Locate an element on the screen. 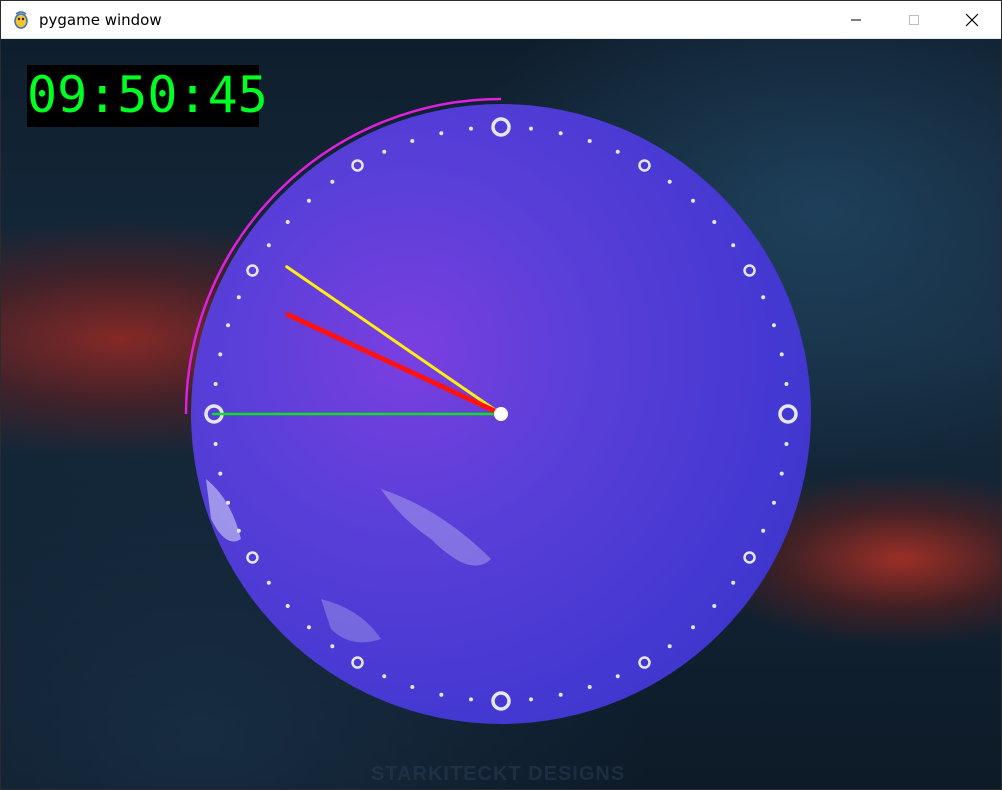 The height and width of the screenshot is (790, 1002). title-bar: pygame window is located at coordinates (501, 20).